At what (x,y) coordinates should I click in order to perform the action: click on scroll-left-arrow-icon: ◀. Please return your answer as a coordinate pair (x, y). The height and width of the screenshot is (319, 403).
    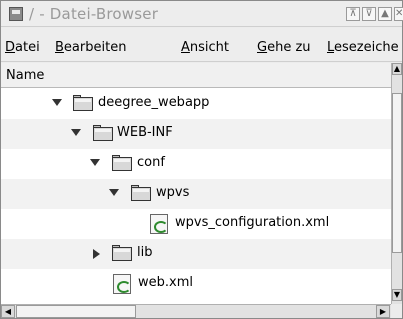
    Looking at the image, I should click on (8, 311).